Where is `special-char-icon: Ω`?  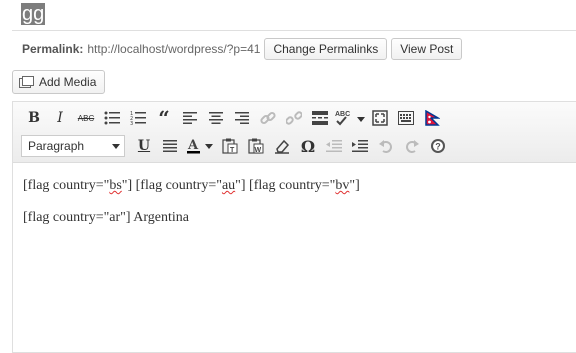
special-char-icon: Ω is located at coordinates (308, 146).